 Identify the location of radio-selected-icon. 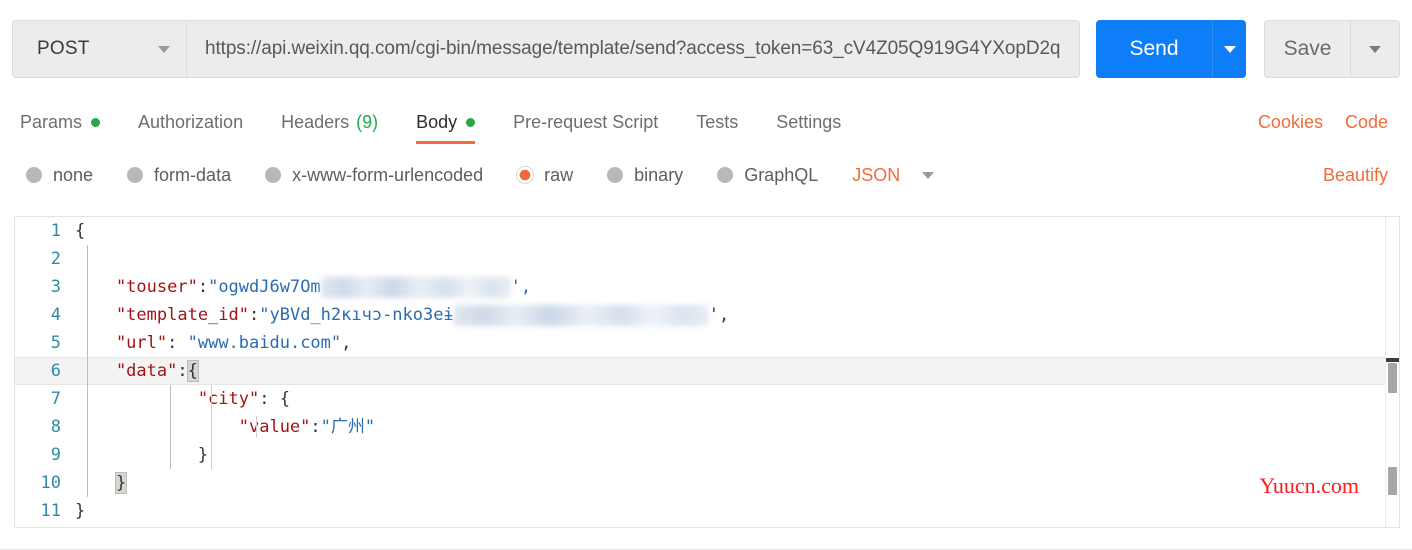
(525, 175).